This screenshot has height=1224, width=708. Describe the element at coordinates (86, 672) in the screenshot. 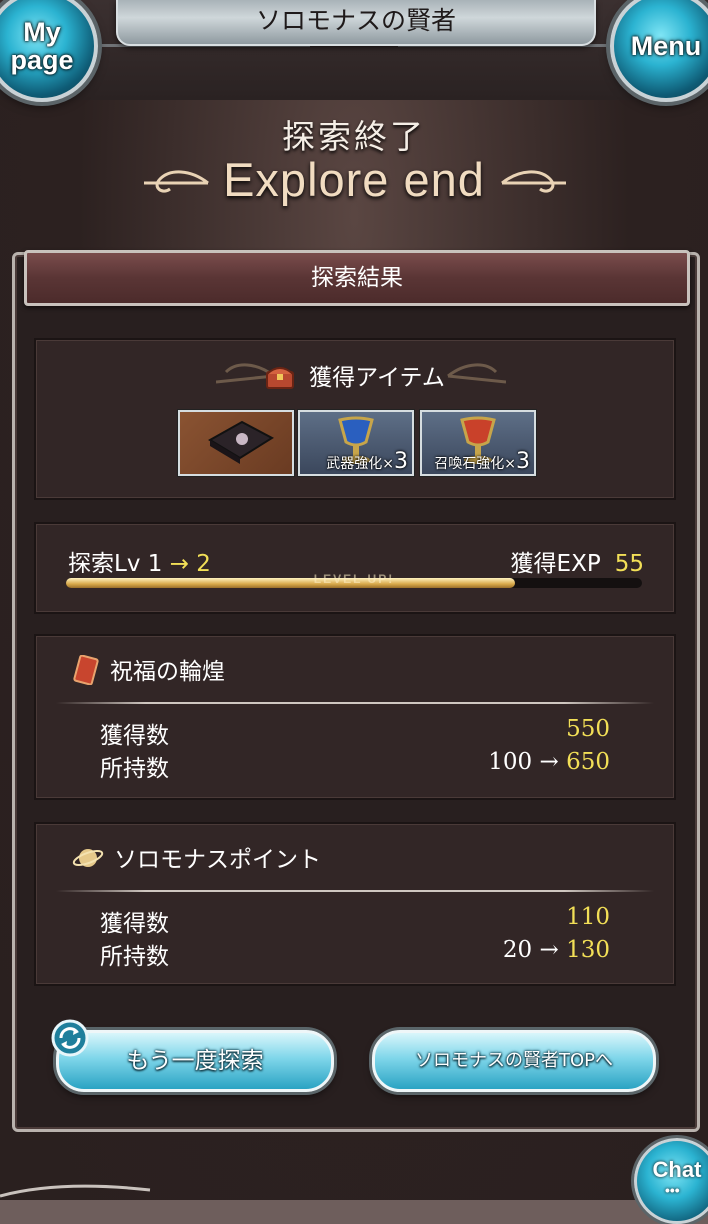

I see `card-icon` at that location.